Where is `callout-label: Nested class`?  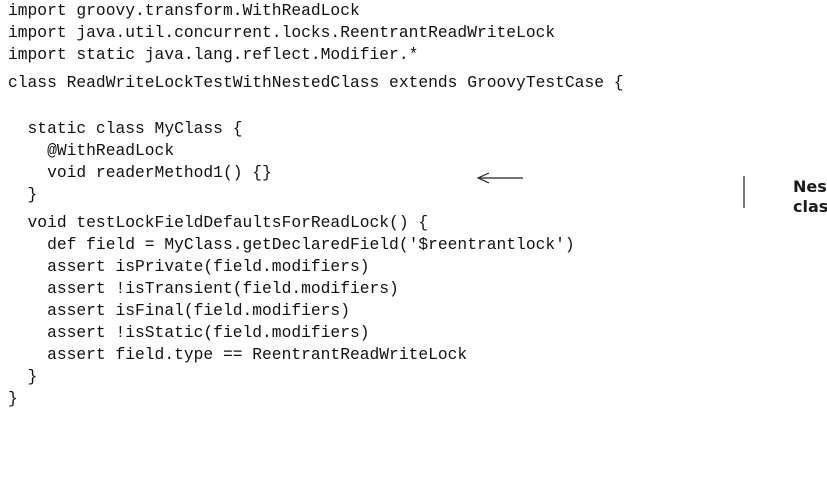
callout-label: Nested class is located at coordinates (810, 197).